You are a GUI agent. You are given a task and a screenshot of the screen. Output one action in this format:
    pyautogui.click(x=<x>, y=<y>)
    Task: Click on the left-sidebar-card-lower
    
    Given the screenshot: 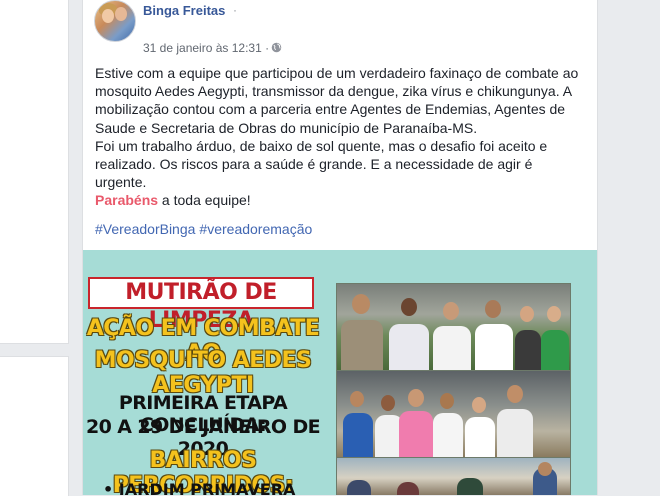 What is the action you would take?
    pyautogui.click(x=34, y=426)
    